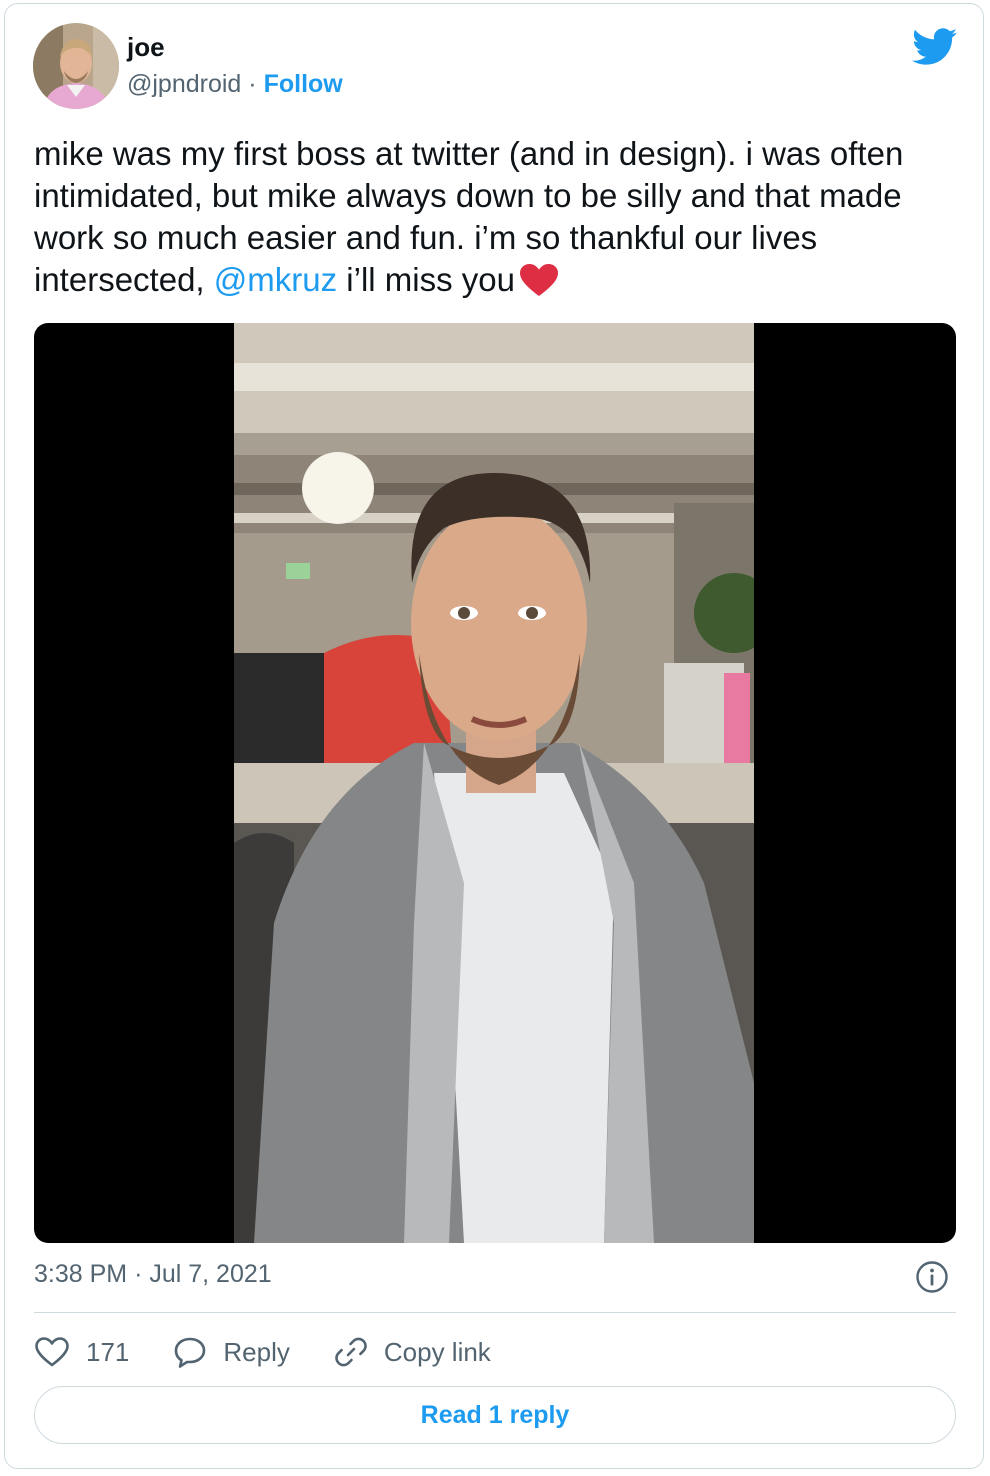 This screenshot has height=1476, width=990. What do you see at coordinates (146, 47) in the screenshot?
I see `author-name: joe` at bounding box center [146, 47].